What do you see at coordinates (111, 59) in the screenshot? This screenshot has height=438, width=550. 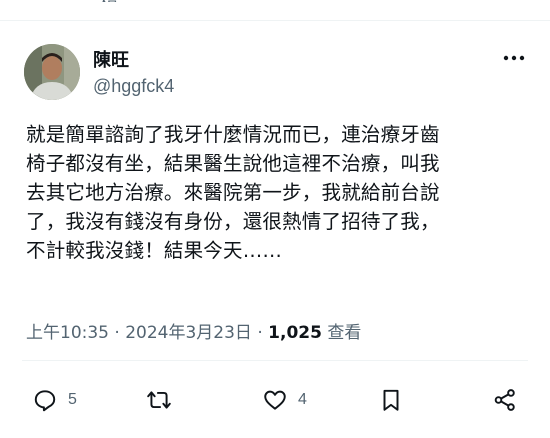 I see `author-name: 陳旺` at bounding box center [111, 59].